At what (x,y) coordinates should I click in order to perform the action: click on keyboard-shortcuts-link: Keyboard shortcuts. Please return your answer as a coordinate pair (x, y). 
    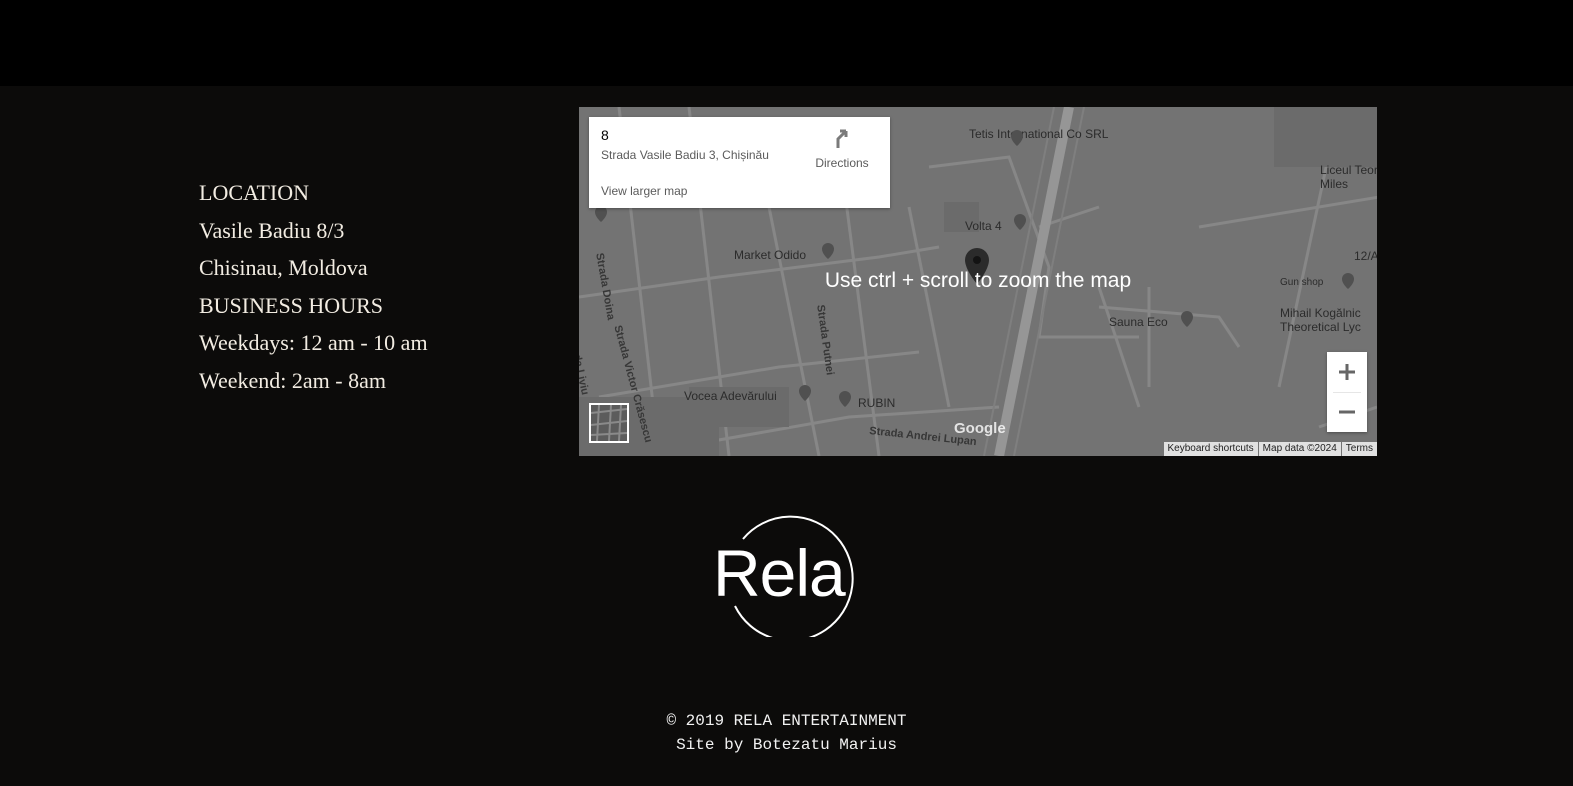
    Looking at the image, I should click on (1210, 449).